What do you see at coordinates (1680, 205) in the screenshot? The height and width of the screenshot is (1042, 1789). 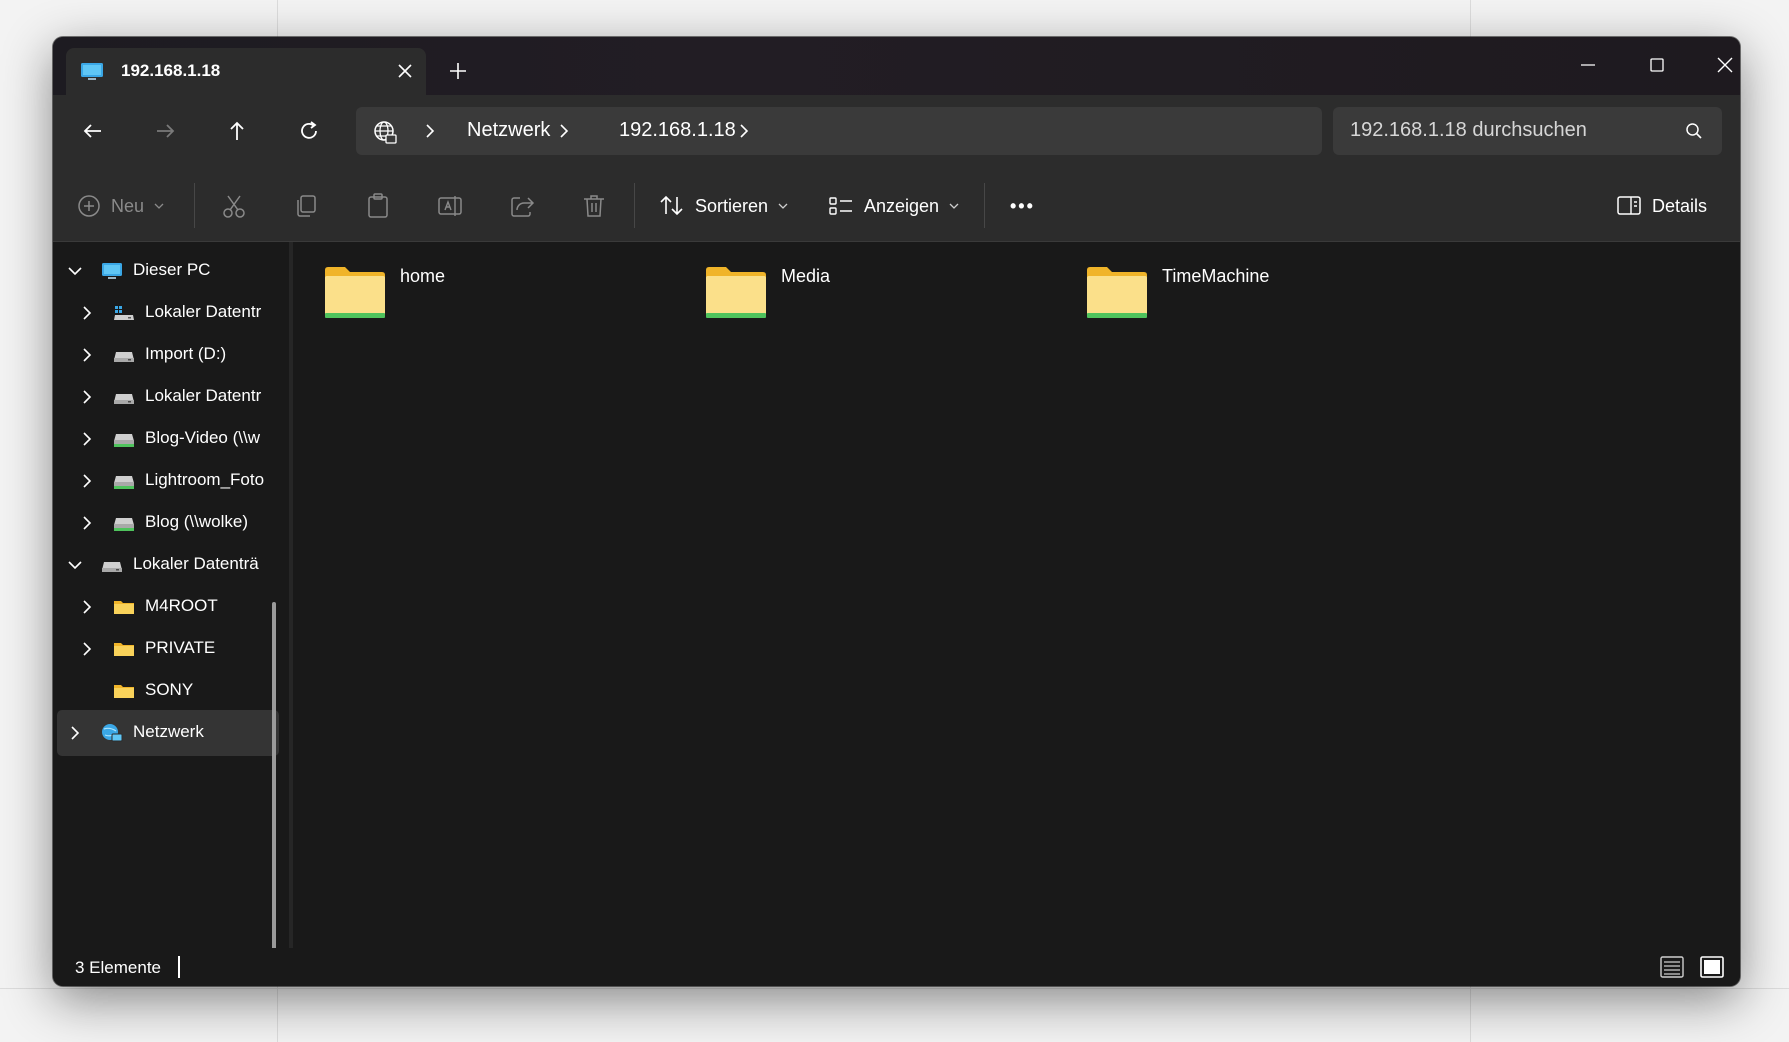 I see `details-label: Details` at bounding box center [1680, 205].